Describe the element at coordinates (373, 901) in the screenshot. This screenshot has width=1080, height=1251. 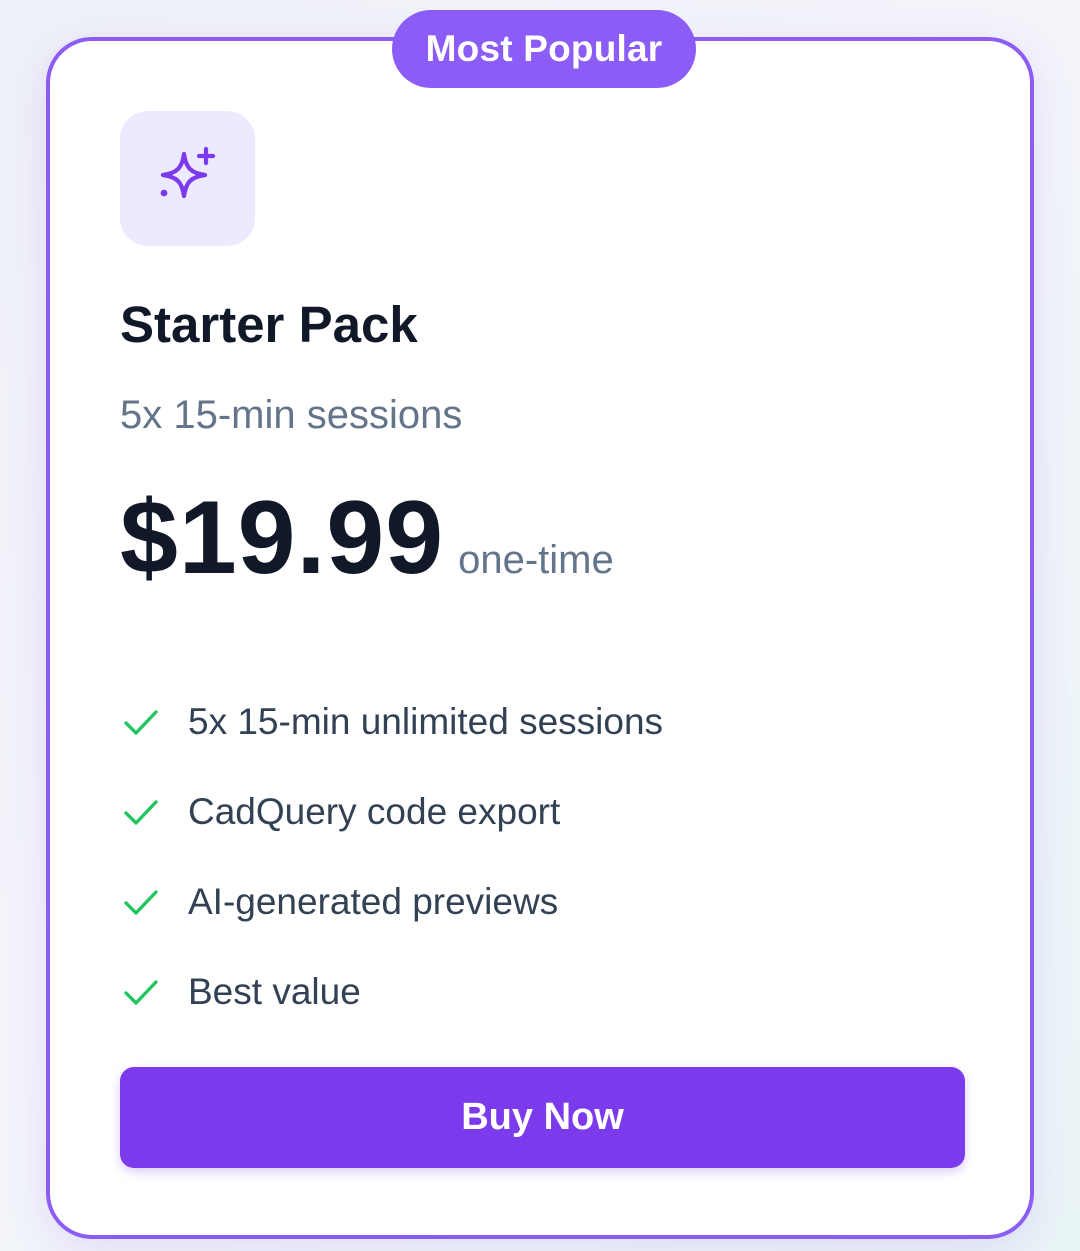
I see `feature-label: AI-generated previews` at that location.